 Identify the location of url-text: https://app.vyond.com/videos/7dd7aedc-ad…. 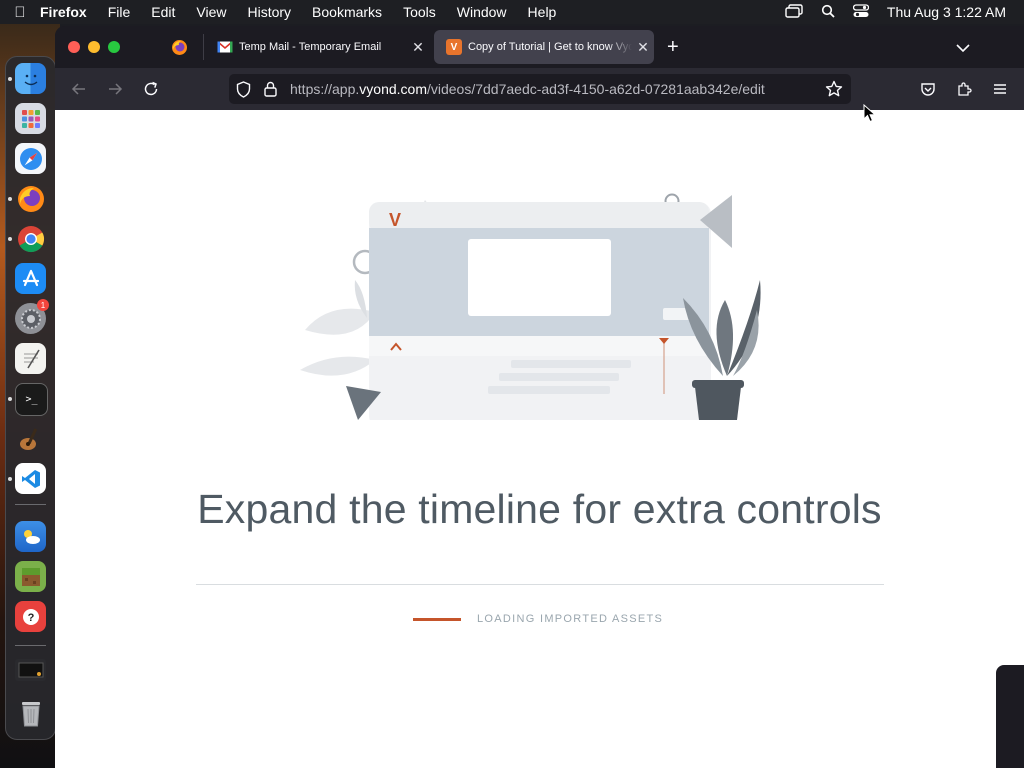
(527, 89).